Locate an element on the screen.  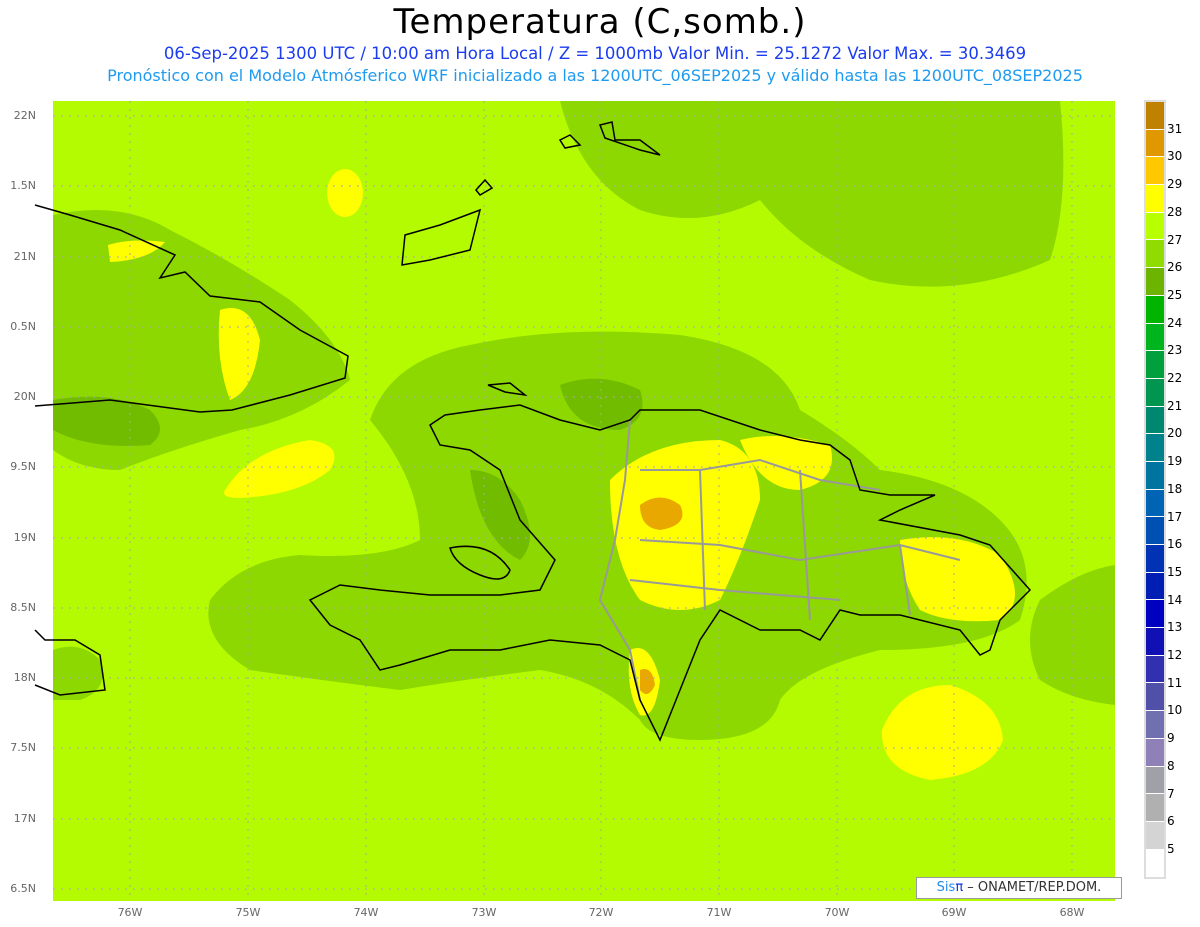
legend-label: 13 is located at coordinates (1175, 627).